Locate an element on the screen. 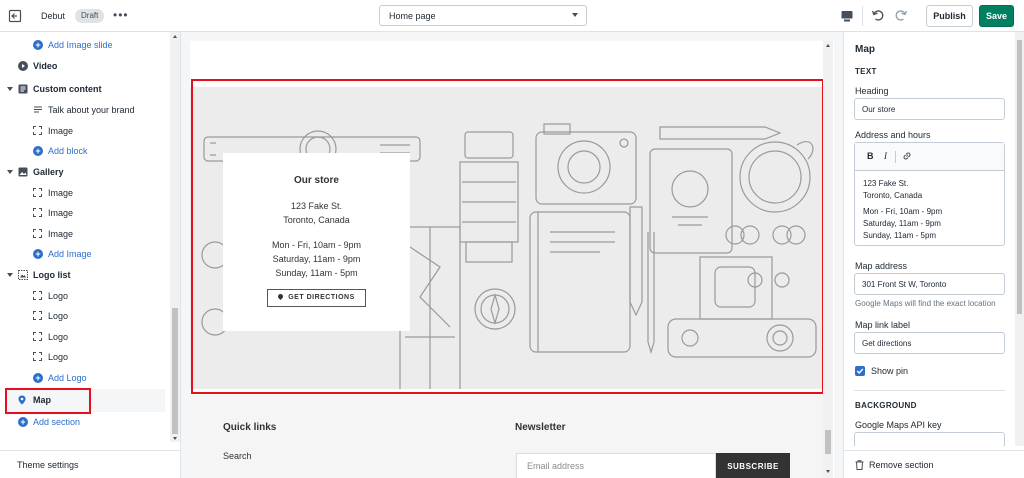 The height and width of the screenshot is (478, 1024). add-logo-button: + Add Logo is located at coordinates (85, 378).